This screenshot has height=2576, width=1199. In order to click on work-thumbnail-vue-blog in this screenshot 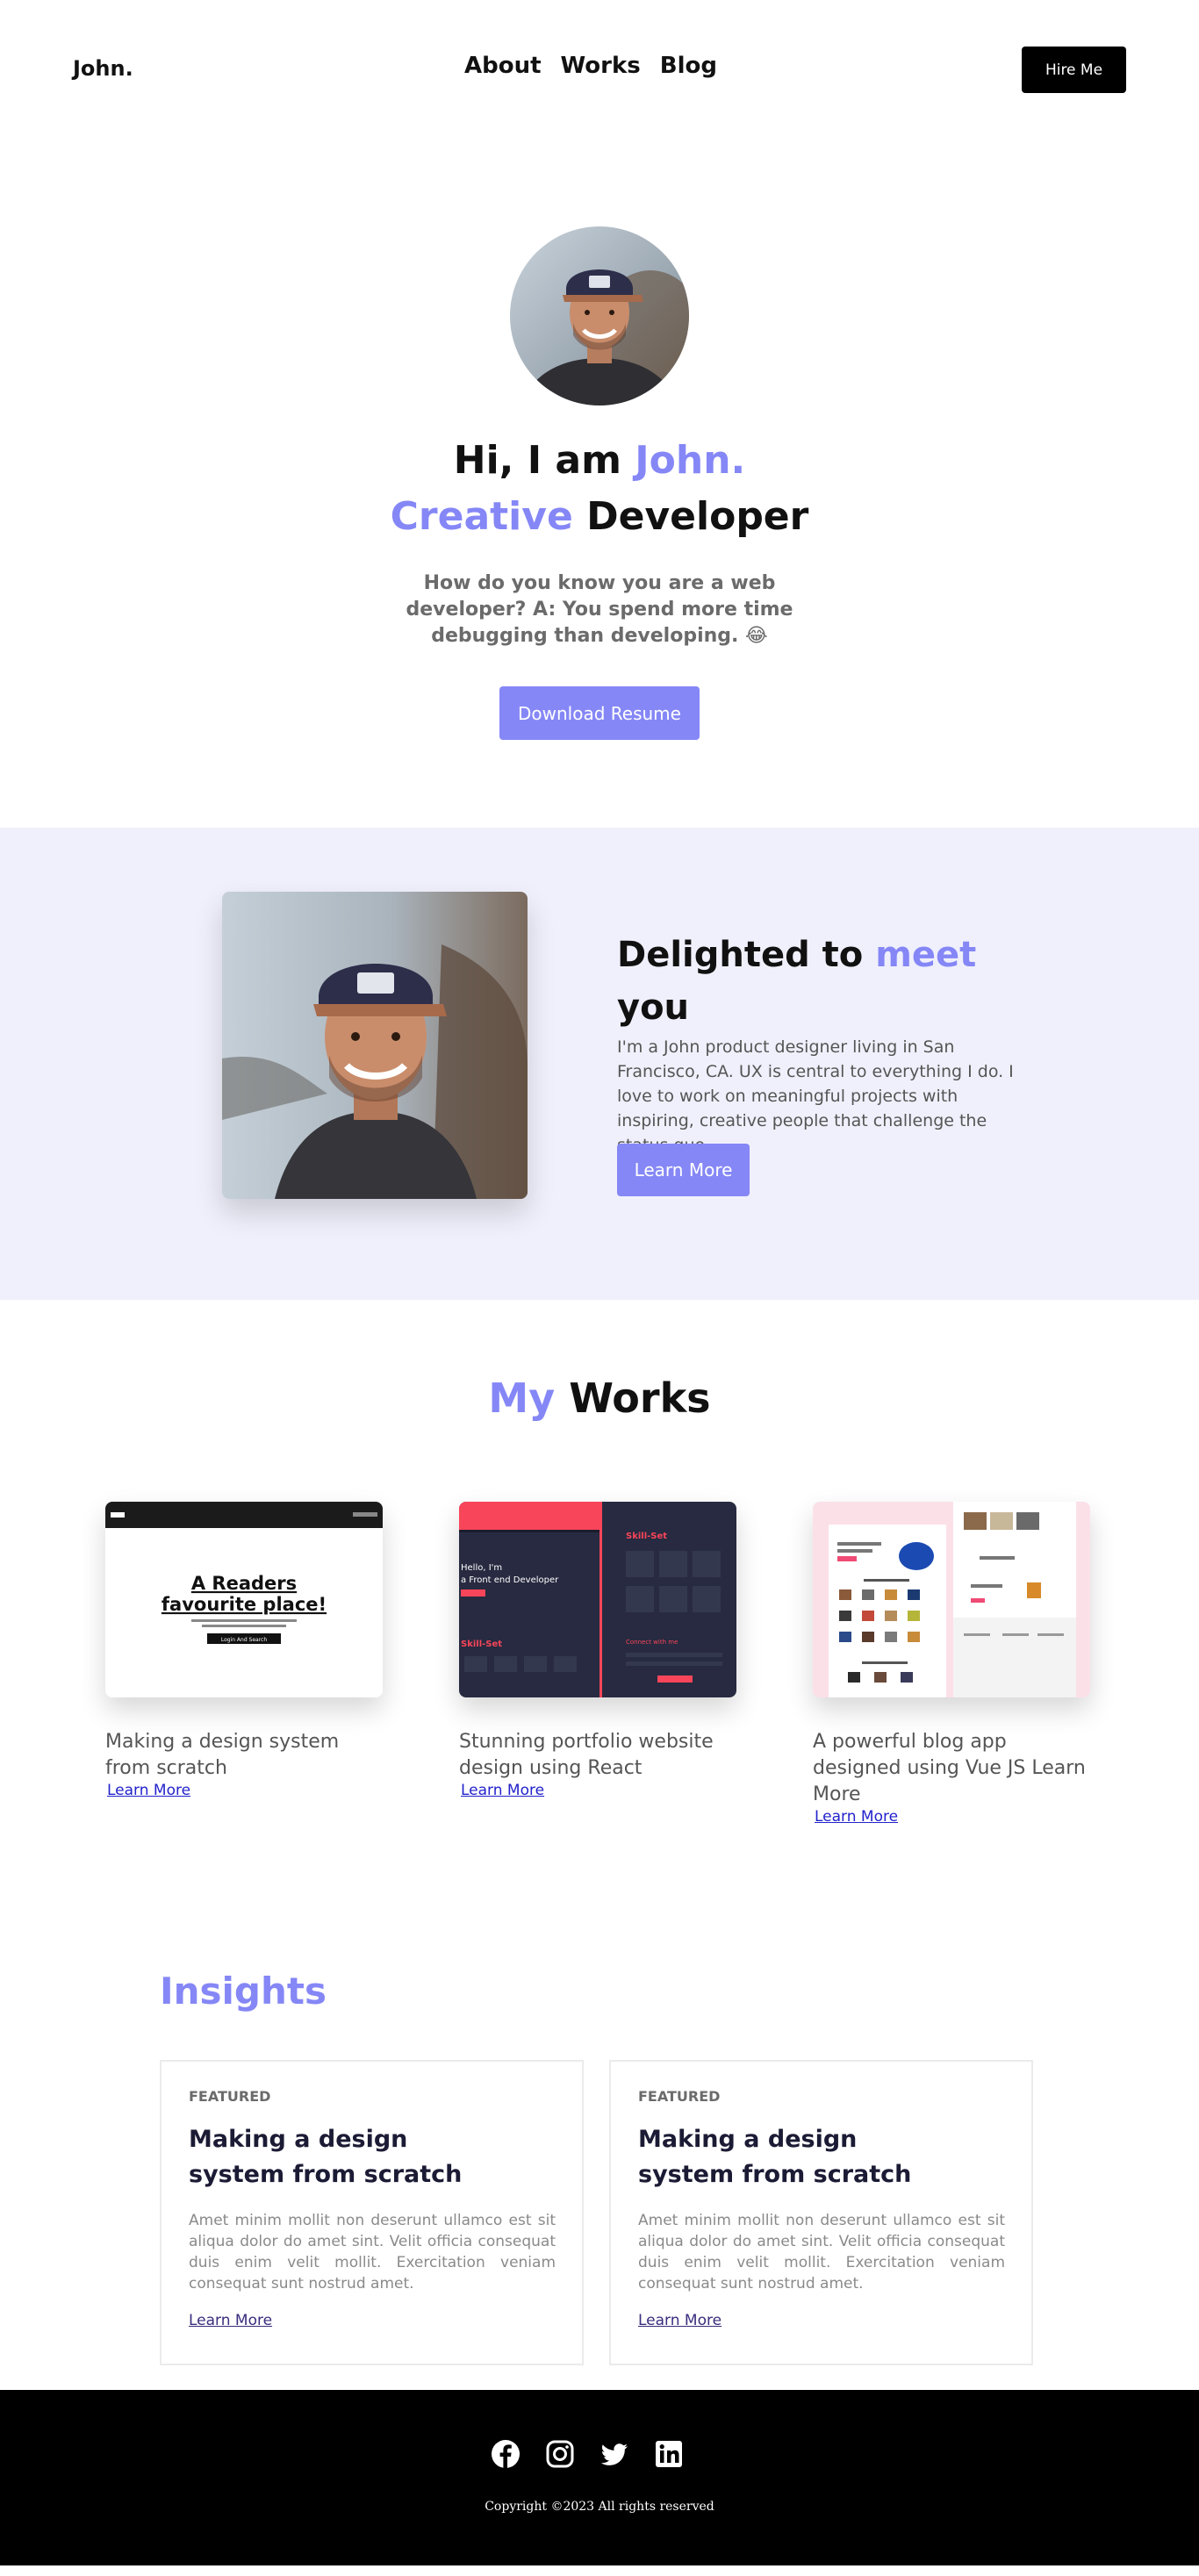, I will do `click(951, 1600)`.